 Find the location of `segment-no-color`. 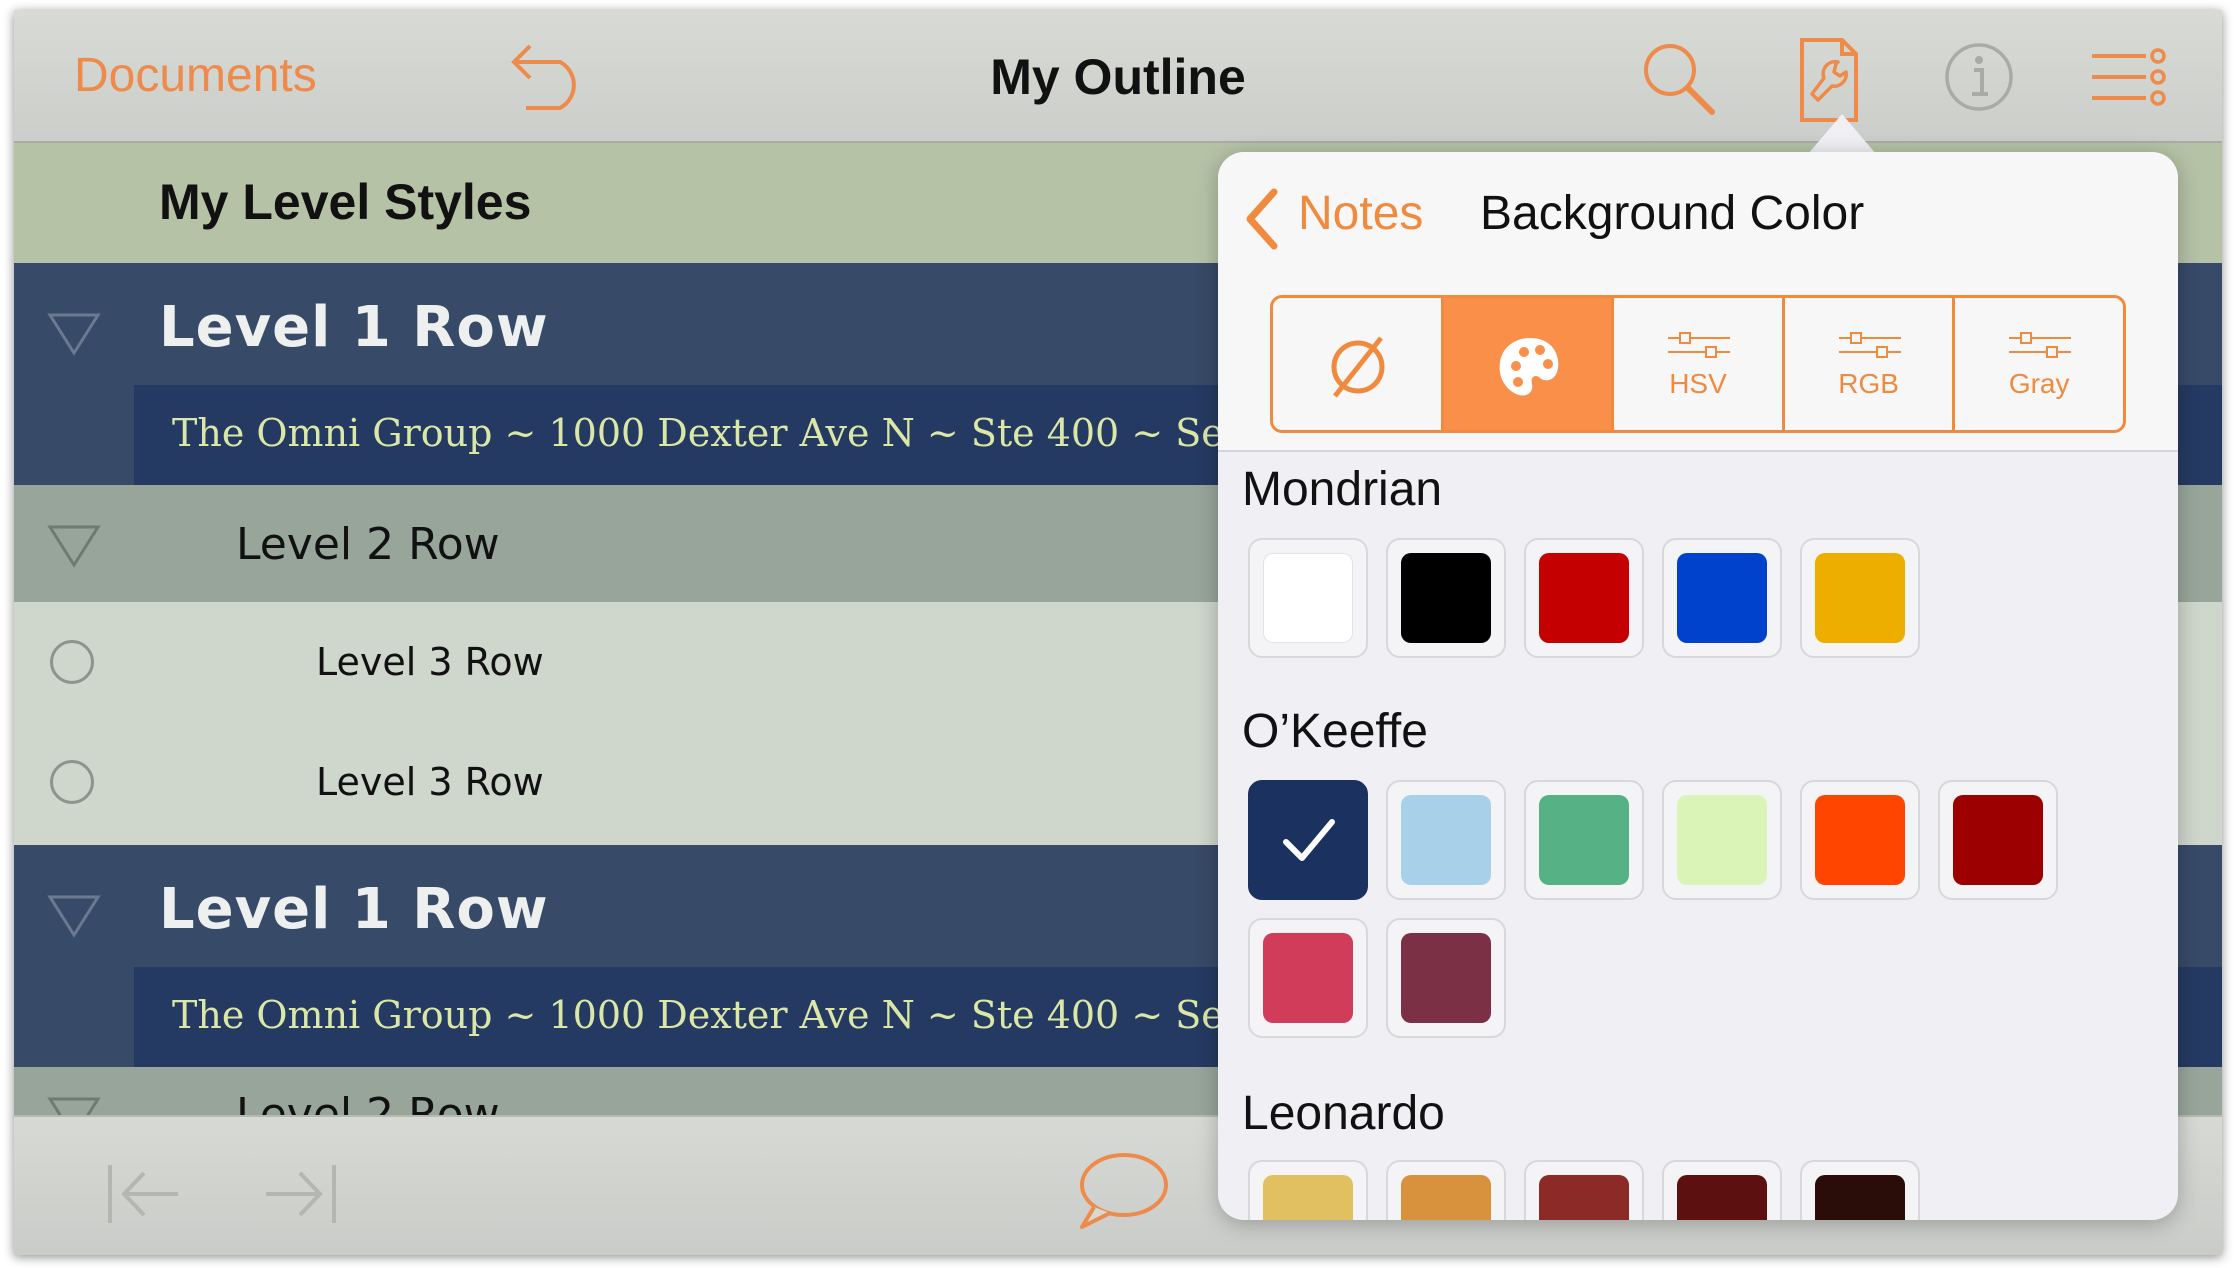

segment-no-color is located at coordinates (1358, 364).